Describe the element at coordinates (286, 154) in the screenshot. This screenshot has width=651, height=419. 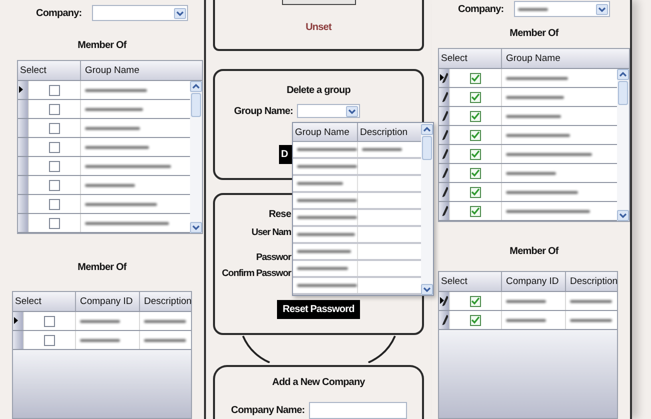
I see `delete-button: D` at that location.